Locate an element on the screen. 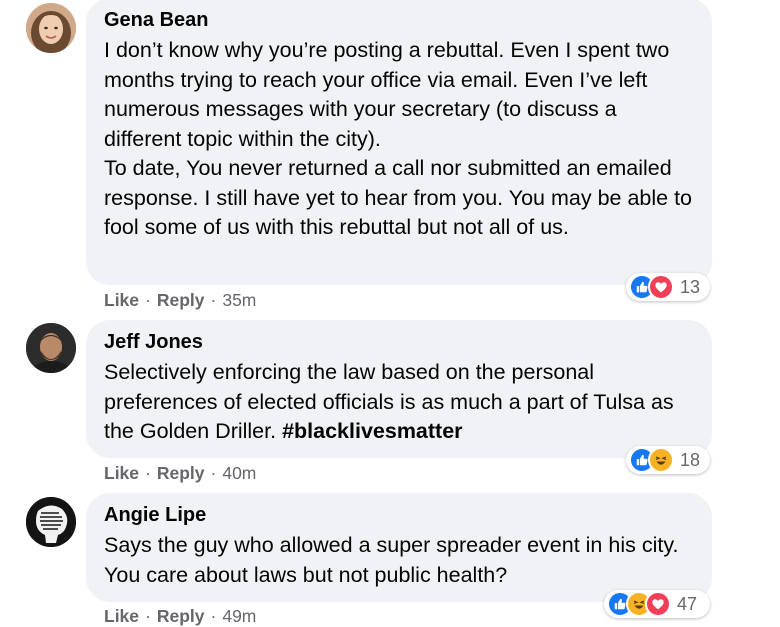  comment-author: Jeff Jones is located at coordinates (399, 342).